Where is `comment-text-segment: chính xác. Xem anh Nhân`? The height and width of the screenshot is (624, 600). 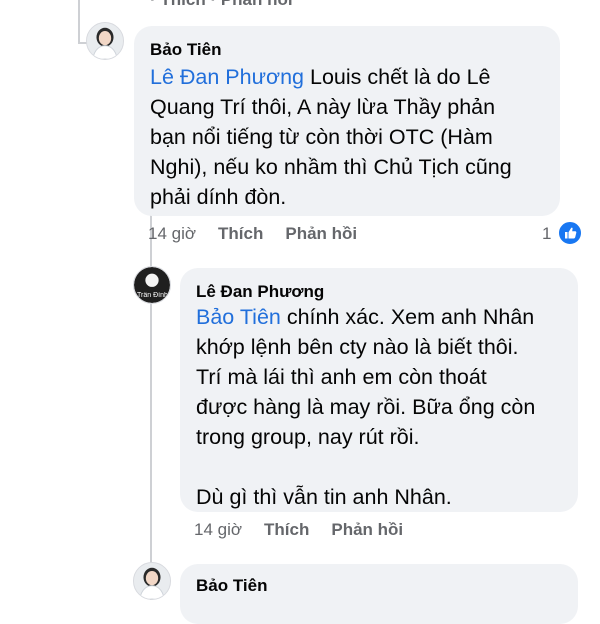
comment-text-segment: chính xác. Xem anh Nhân is located at coordinates (407, 317).